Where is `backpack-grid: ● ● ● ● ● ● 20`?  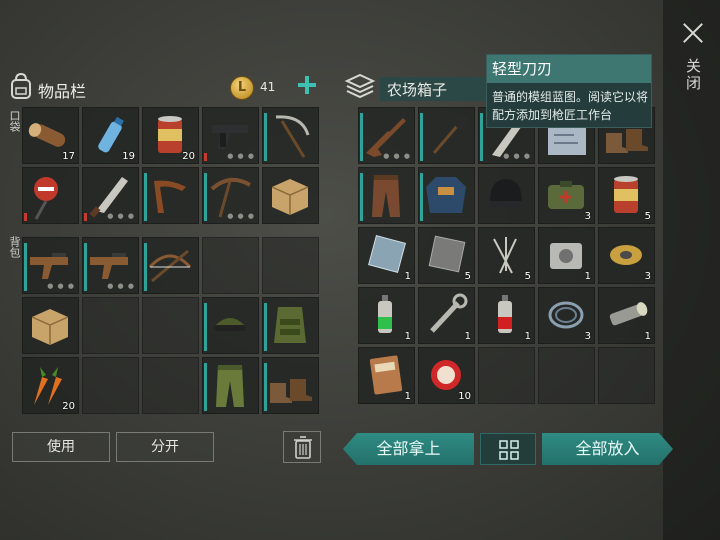 backpack-grid: ● ● ● ● ● ● 20 is located at coordinates (170, 325).